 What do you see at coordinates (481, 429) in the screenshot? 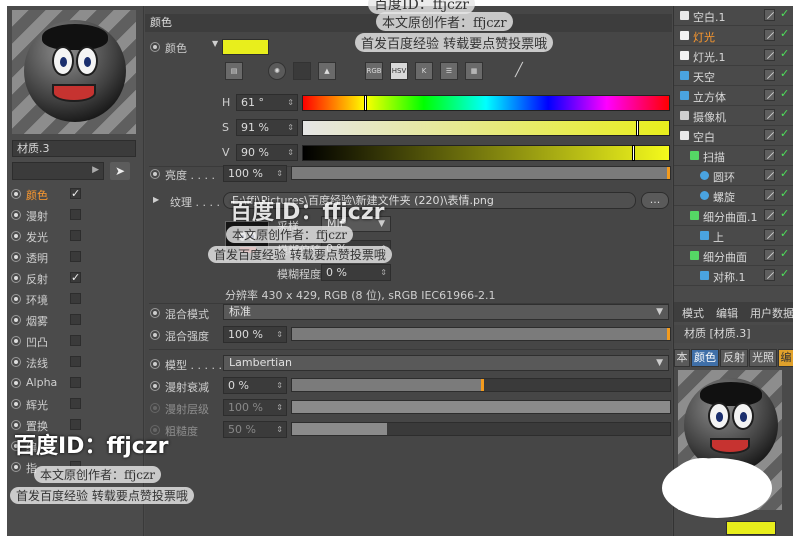
I see `roughness-slider` at bounding box center [481, 429].